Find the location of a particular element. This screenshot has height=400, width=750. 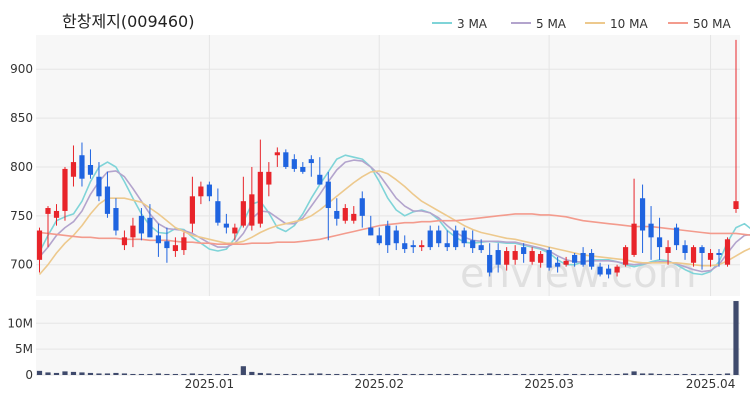

legend-label: 10 MA is located at coordinates (629, 24).